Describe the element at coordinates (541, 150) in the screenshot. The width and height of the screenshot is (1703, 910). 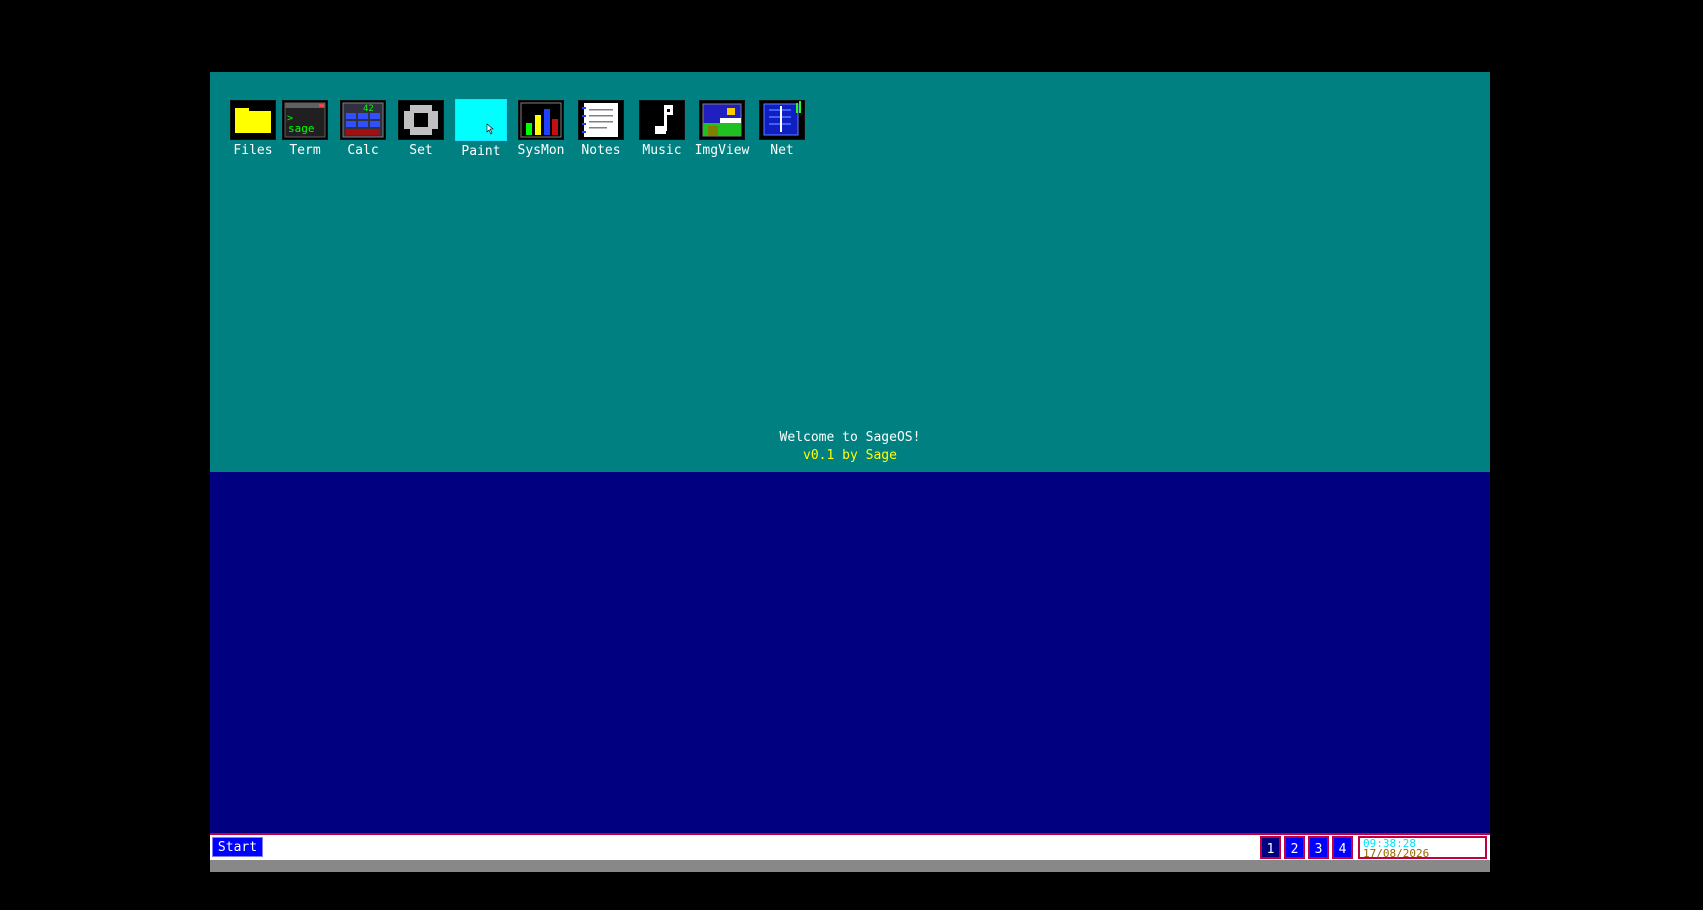
I see `desktop-icon-label: SysMon` at that location.